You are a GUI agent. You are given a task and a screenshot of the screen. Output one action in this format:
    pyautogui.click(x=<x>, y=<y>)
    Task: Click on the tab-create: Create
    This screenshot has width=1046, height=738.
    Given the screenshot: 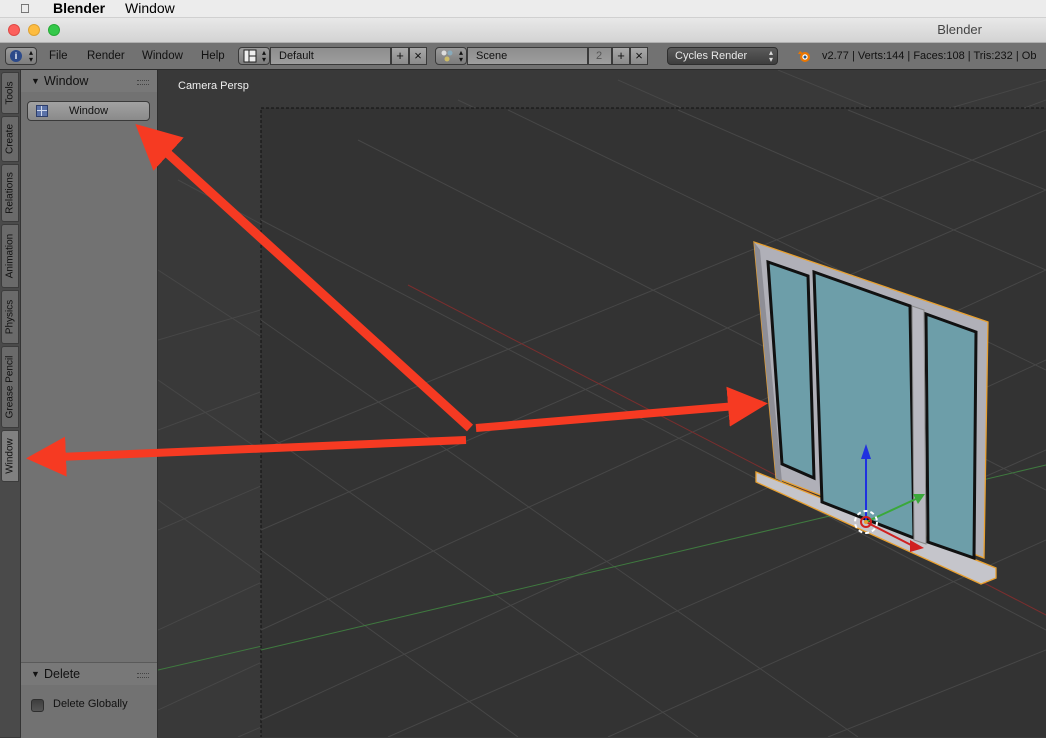 What is the action you would take?
    pyautogui.click(x=10, y=139)
    